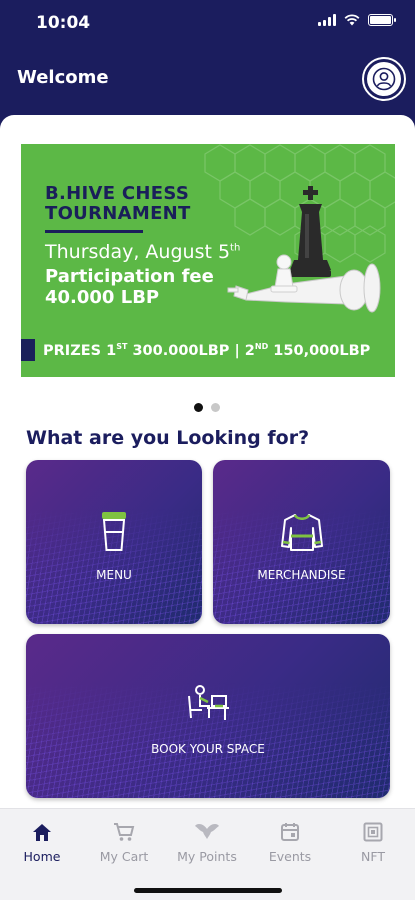 This screenshot has width=415, height=900. I want to click on user-icon, so click(384, 79).